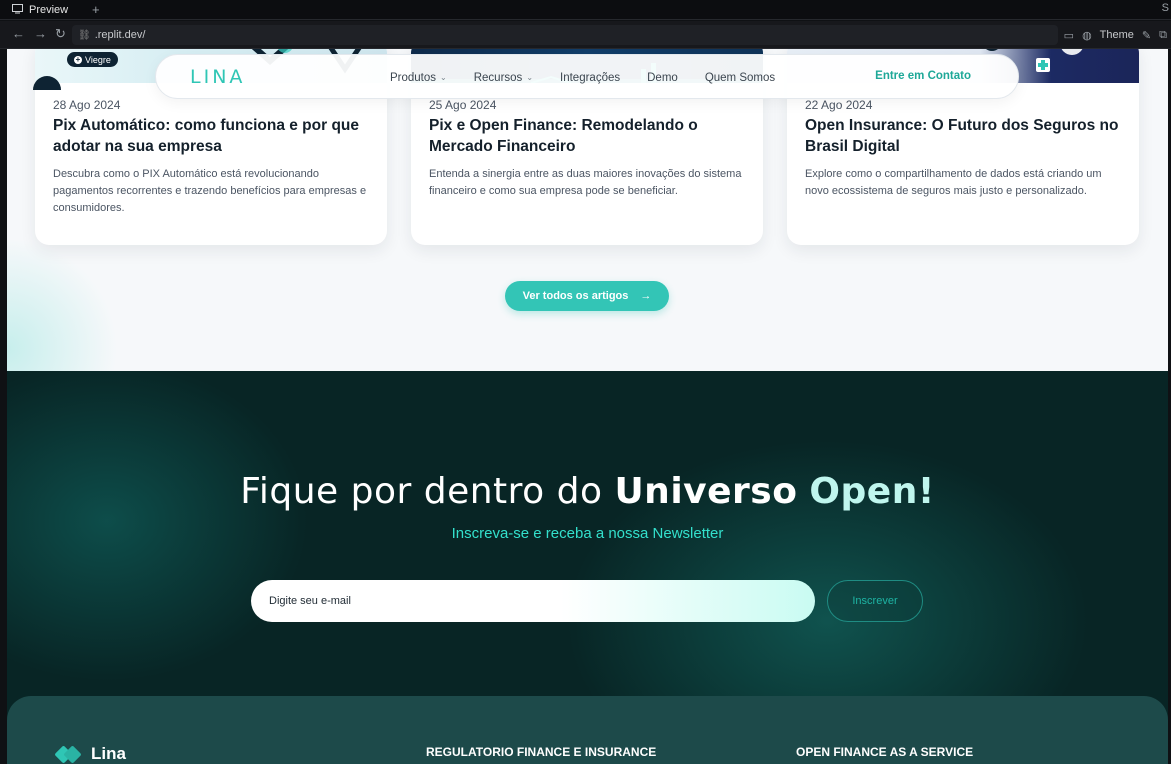 Image resolution: width=1171 pixels, height=764 pixels. I want to click on newsletter-title-part: Fique por dentro do, so click(427, 491).